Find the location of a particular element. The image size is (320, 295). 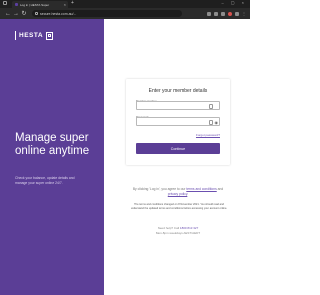

browser-toolbar: ← → ↻ secure.hesta.com.au/... ⋮ is located at coordinates (125, 13).